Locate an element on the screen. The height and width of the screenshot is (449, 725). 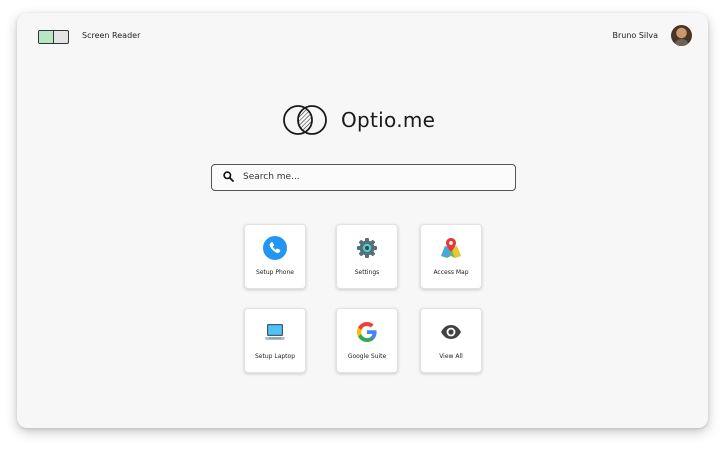
setup-phone-tile: Setup Phone is located at coordinates (275, 256).